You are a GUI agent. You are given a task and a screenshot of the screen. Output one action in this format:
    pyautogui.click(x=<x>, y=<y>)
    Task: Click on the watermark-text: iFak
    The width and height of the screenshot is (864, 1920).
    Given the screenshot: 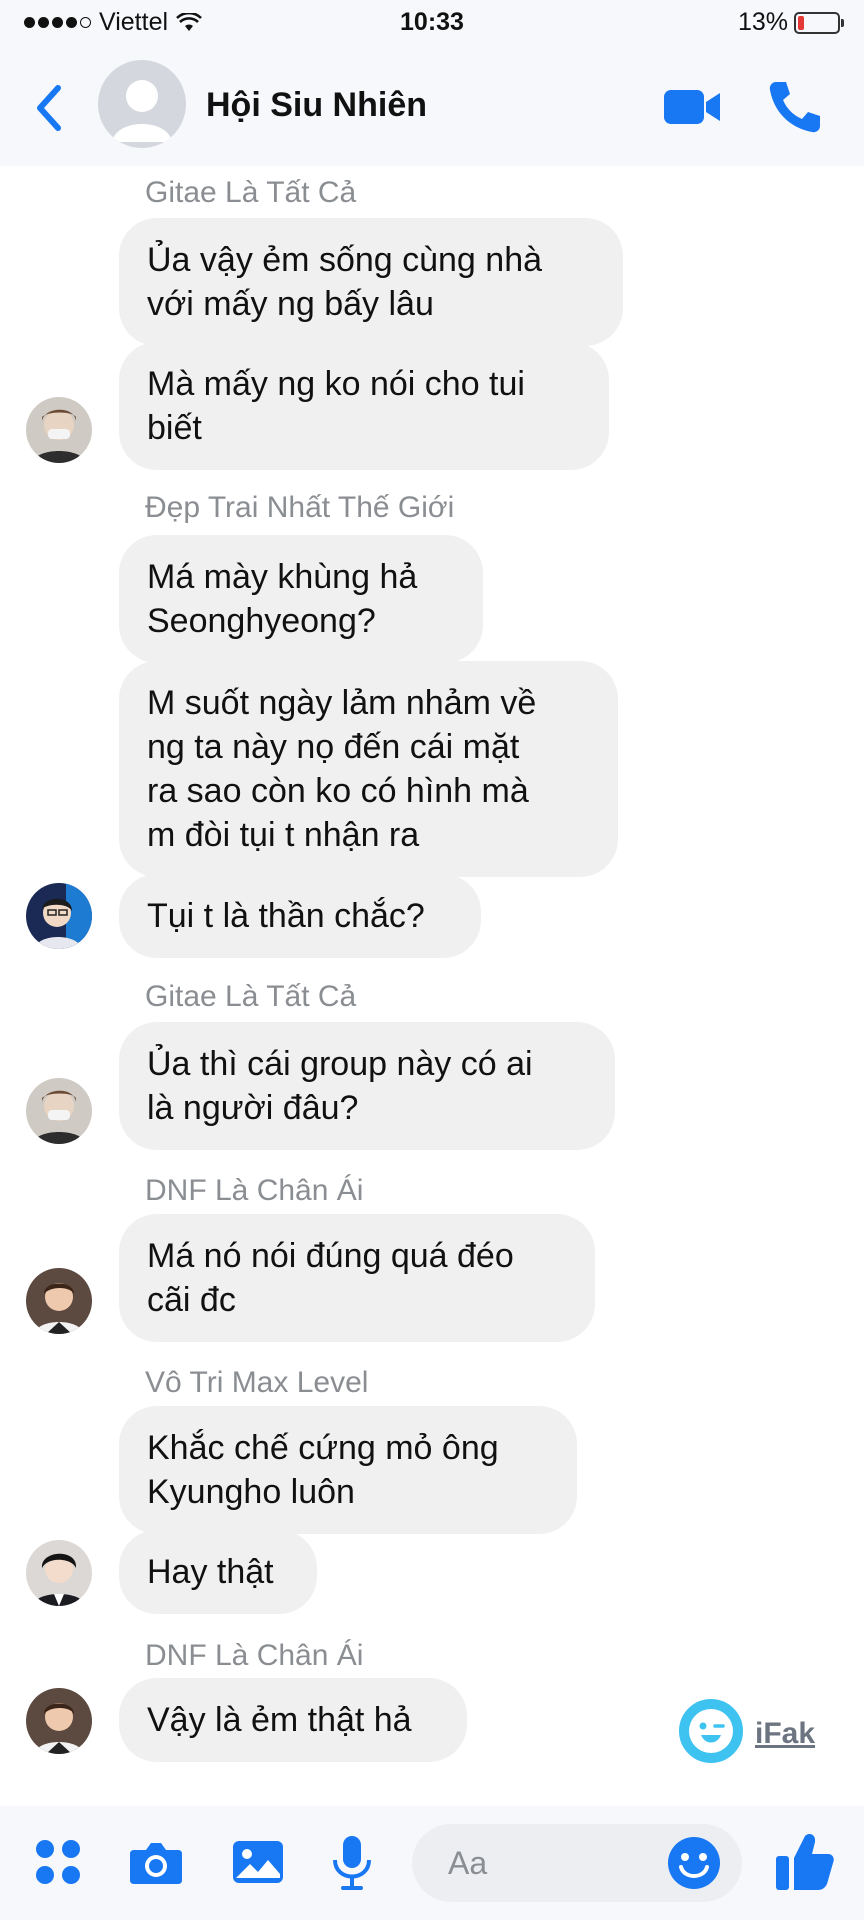 What is the action you would take?
    pyautogui.click(x=785, y=1733)
    